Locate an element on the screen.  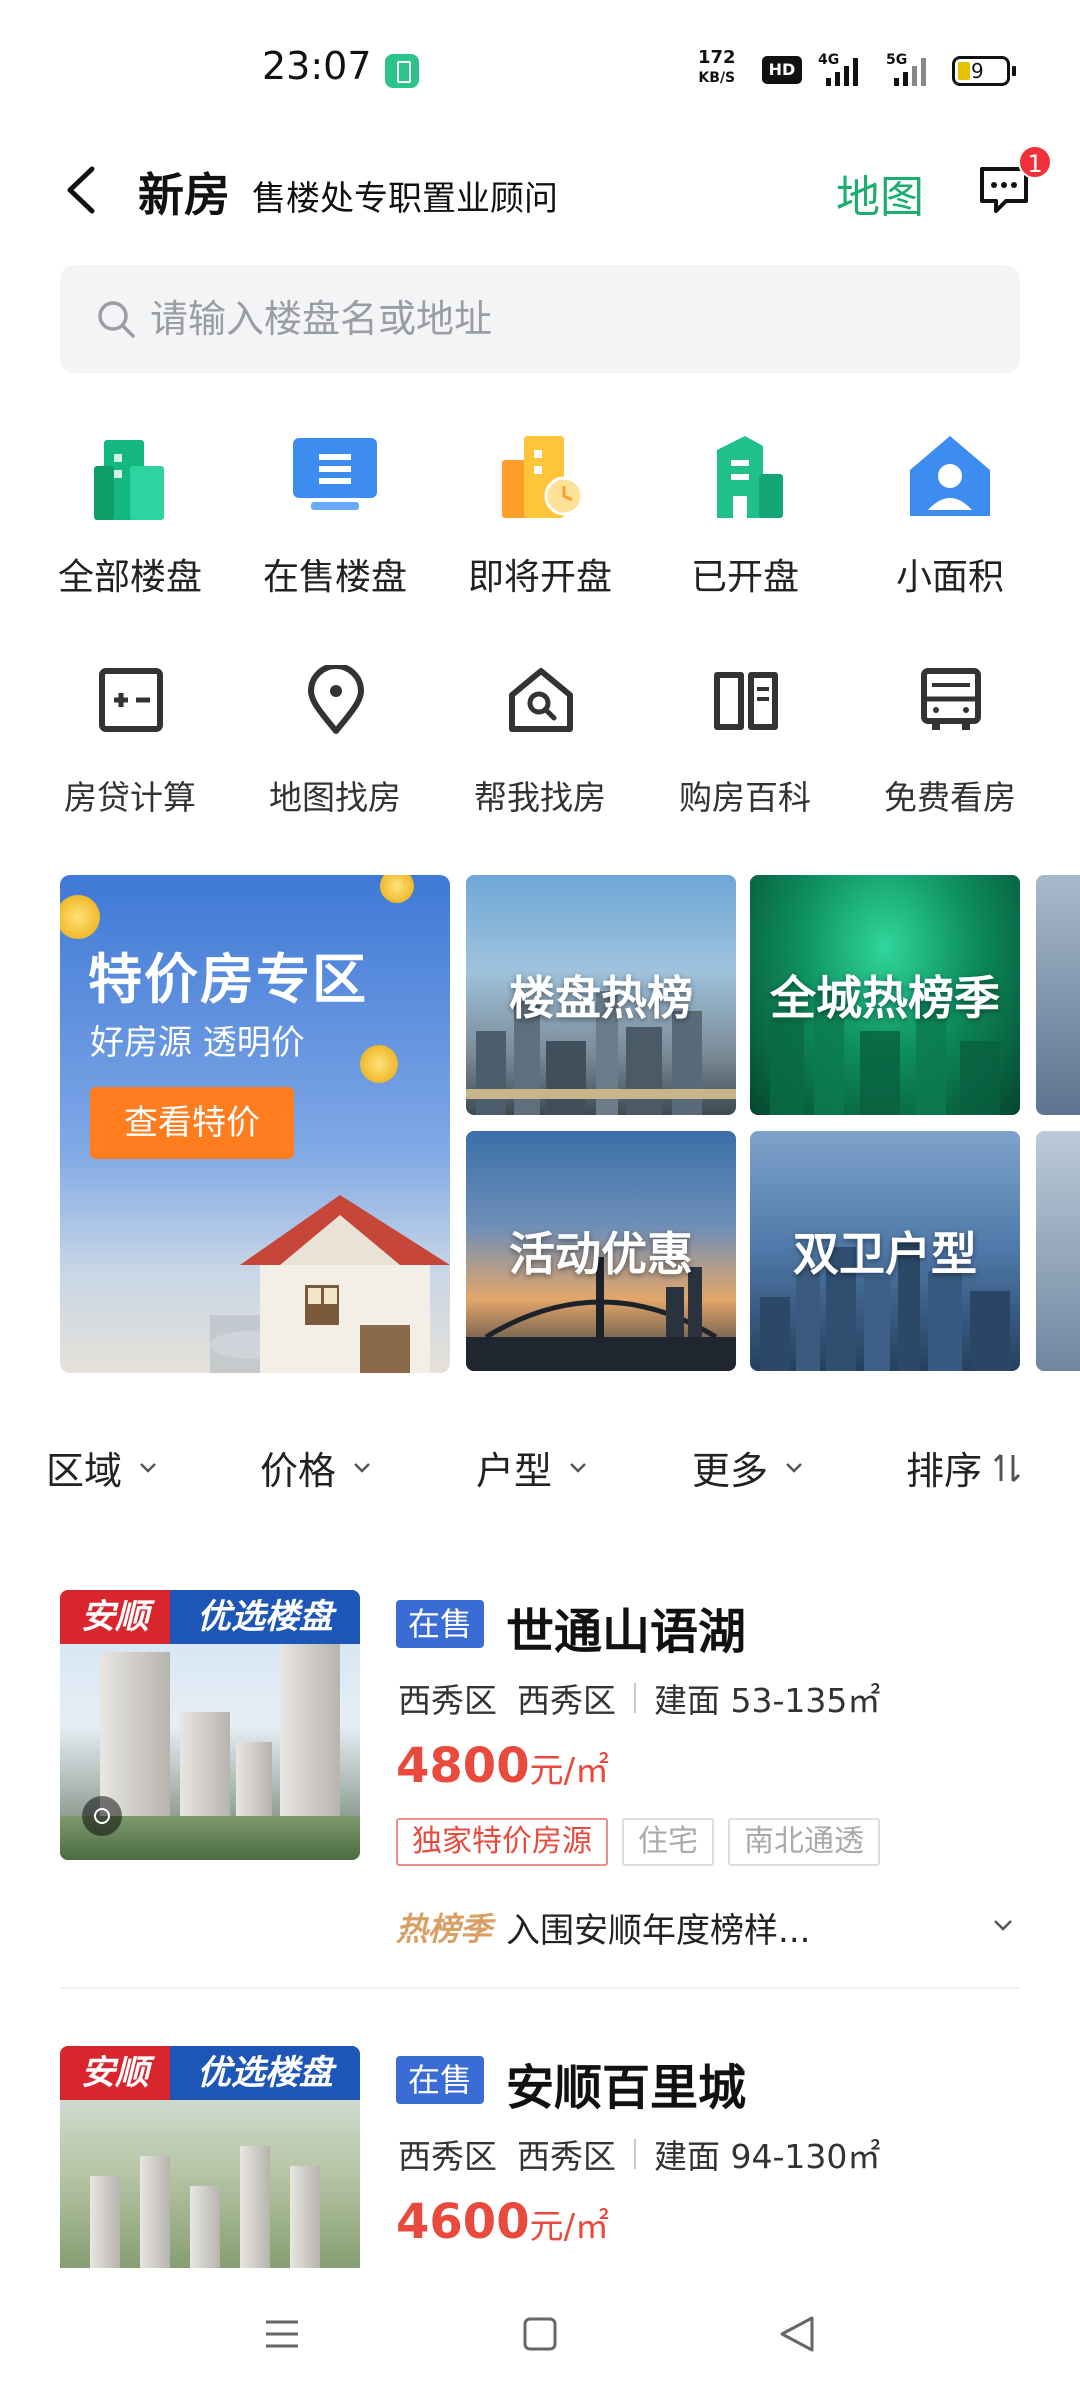
building-open-icon is located at coordinates (750, 477).